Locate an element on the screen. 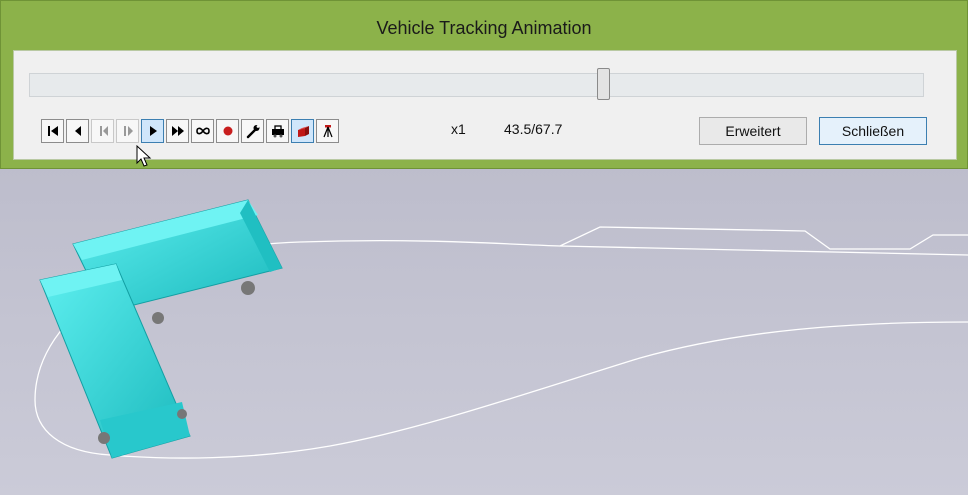 This screenshot has width=968, height=495. play-reverse-icon is located at coordinates (103, 131).